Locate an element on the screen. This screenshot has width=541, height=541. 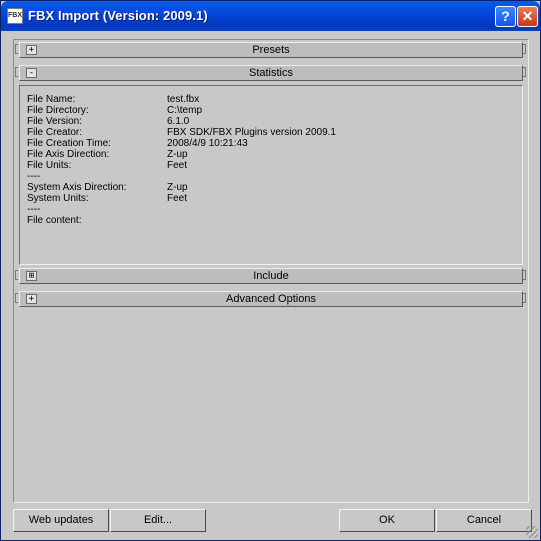
fbx-app-icon: FBX is located at coordinates (15, 16).